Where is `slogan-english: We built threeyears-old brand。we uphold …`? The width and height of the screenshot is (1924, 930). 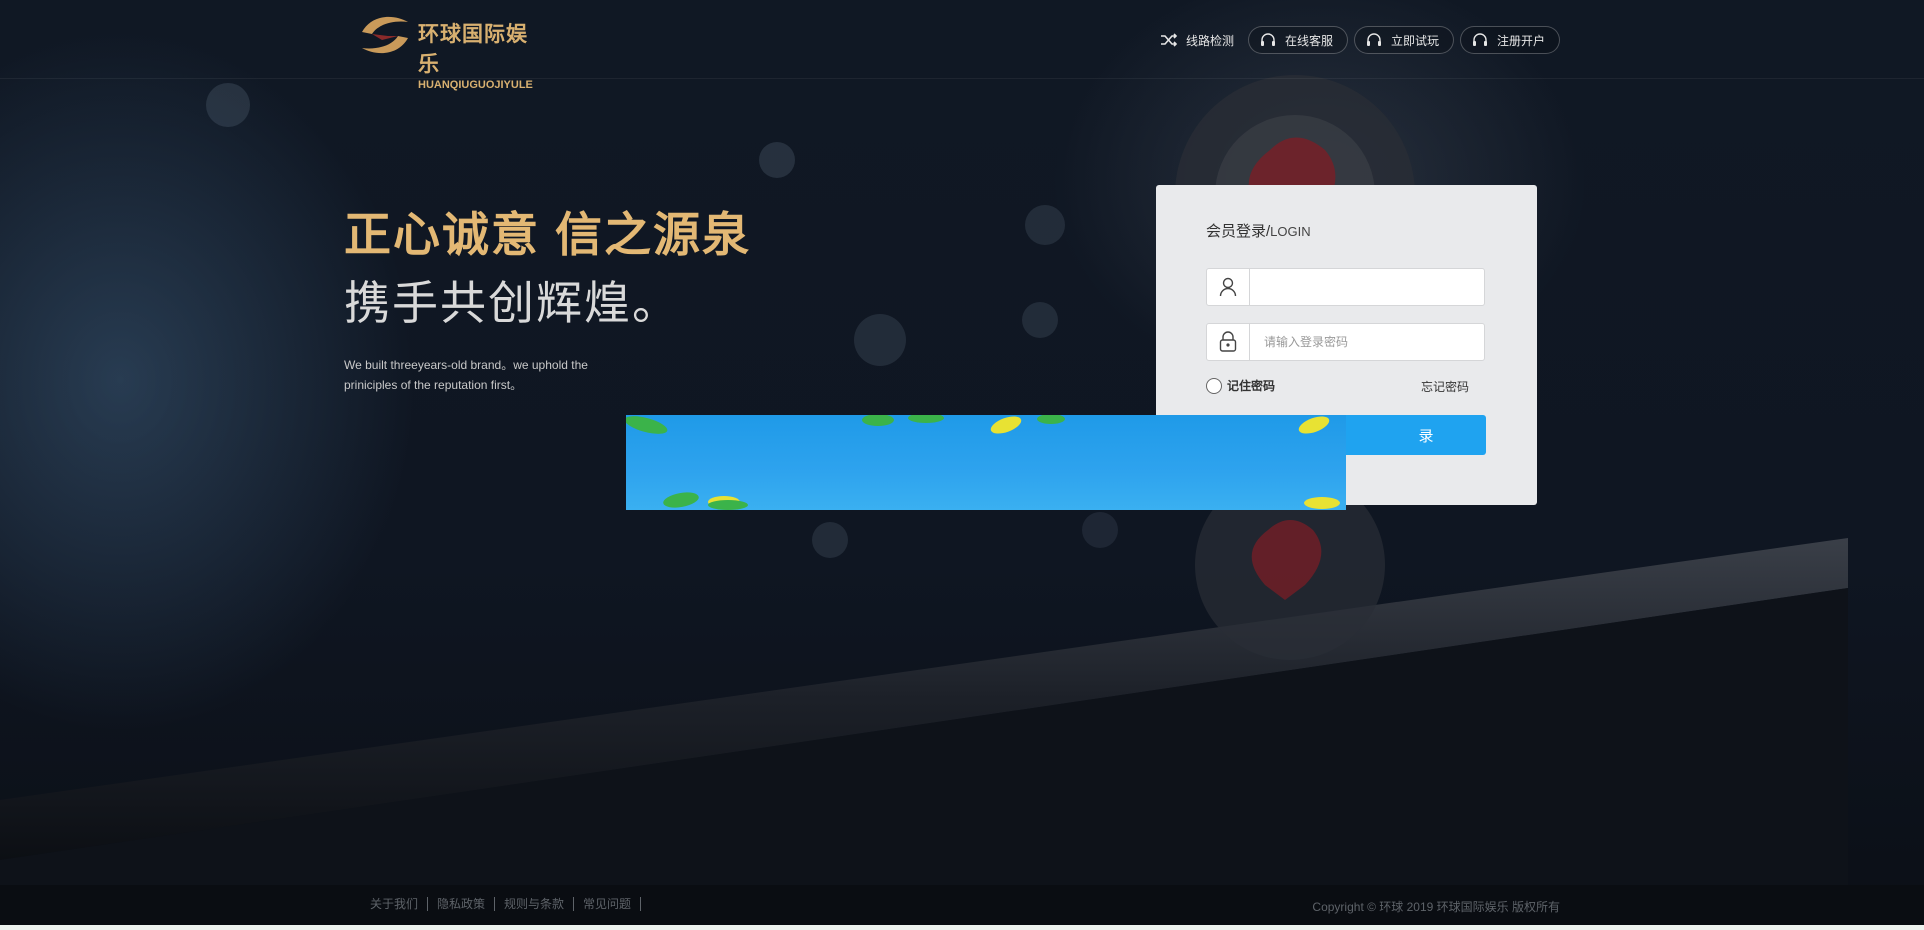
slogan-english: We built threeyears-old brand。we uphold … is located at coordinates (489, 375).